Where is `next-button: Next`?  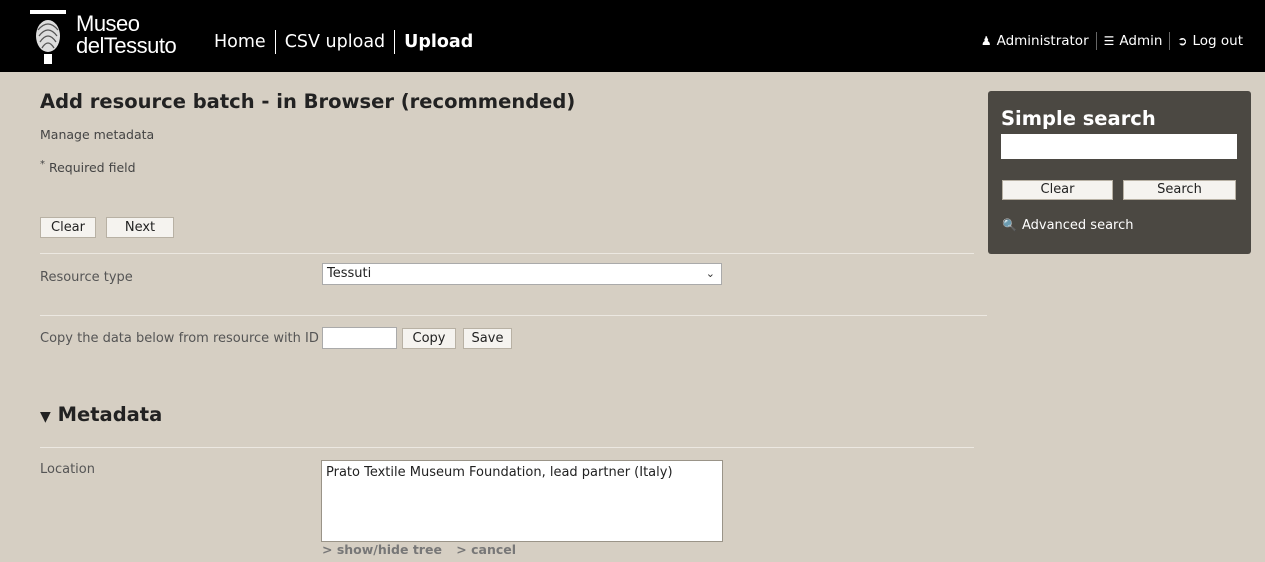 next-button: Next is located at coordinates (140, 227).